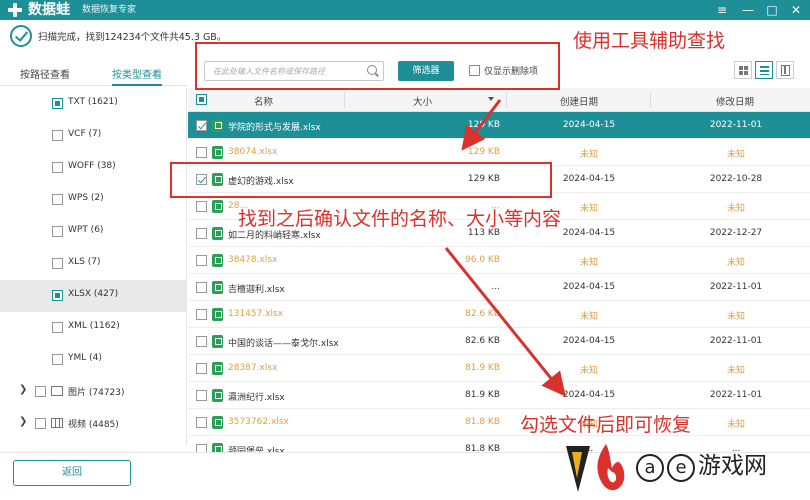  I want to click on watermark-site-name: 游戏网, so click(732, 466).